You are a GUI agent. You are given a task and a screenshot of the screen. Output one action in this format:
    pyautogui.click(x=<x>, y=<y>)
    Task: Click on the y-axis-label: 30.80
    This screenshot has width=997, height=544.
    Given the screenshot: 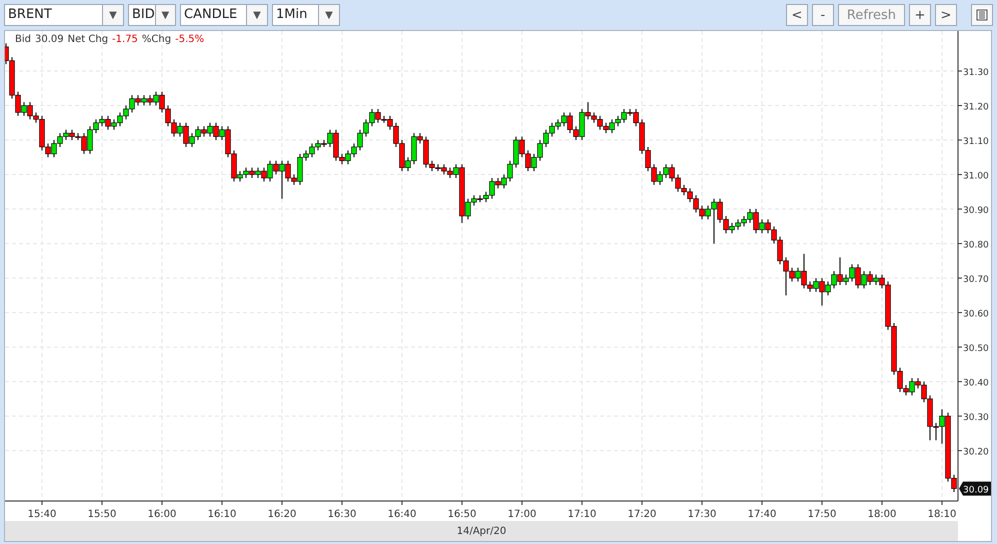 What is the action you would take?
    pyautogui.click(x=976, y=245)
    